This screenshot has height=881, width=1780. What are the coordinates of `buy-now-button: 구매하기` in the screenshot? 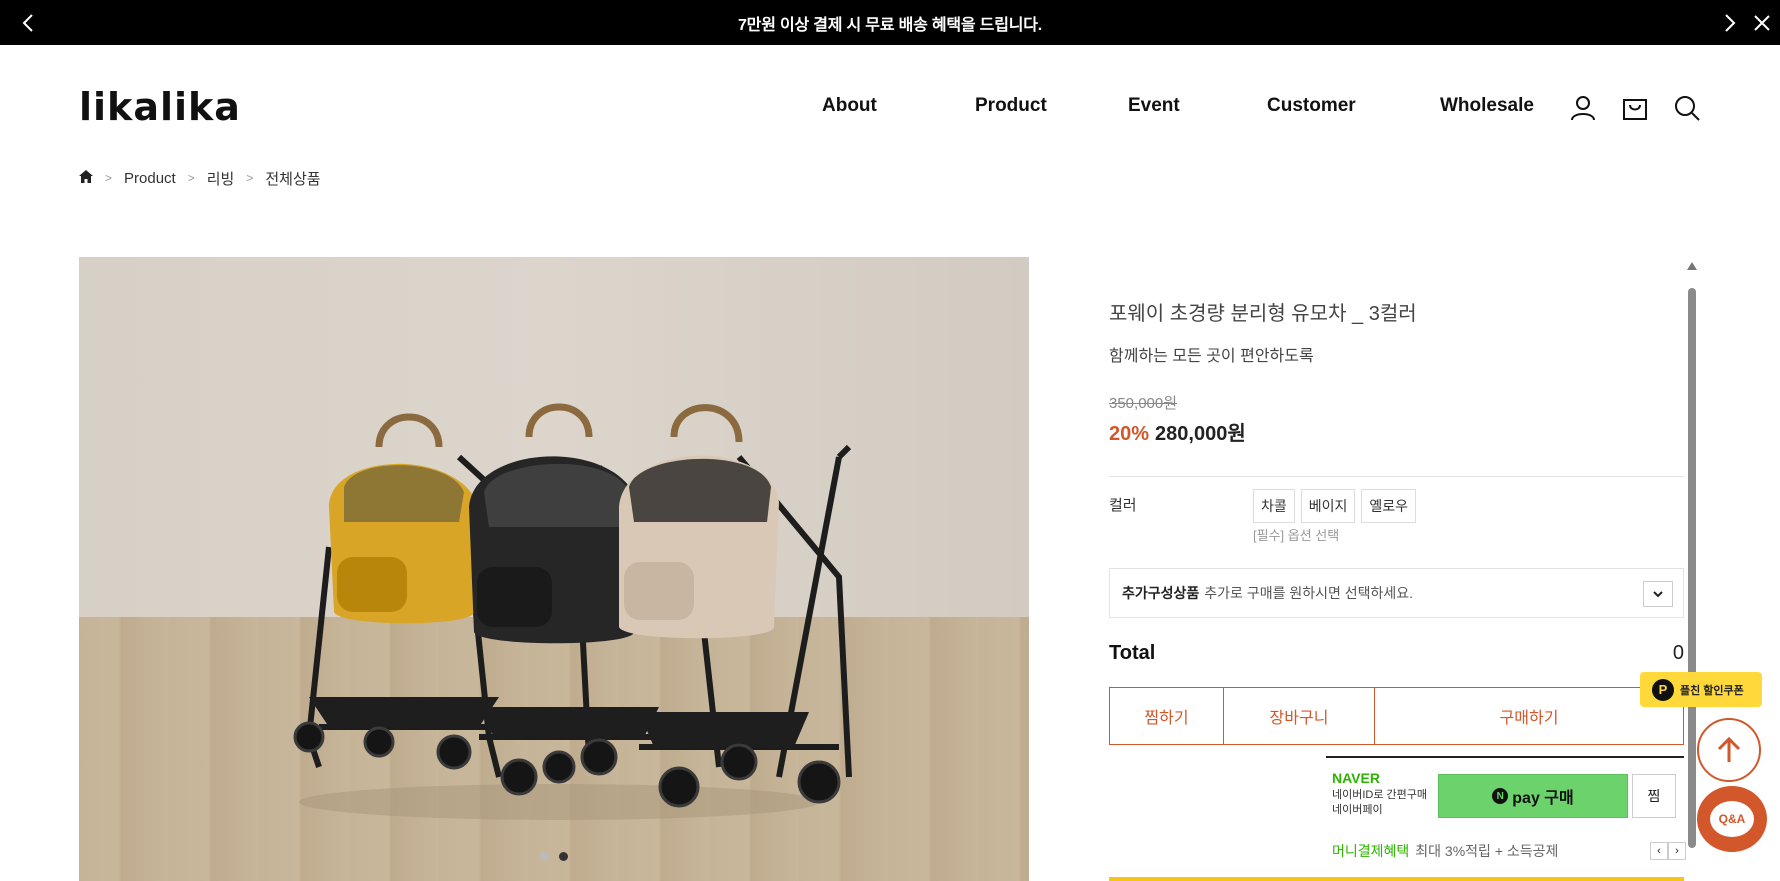 It's located at (1529, 716).